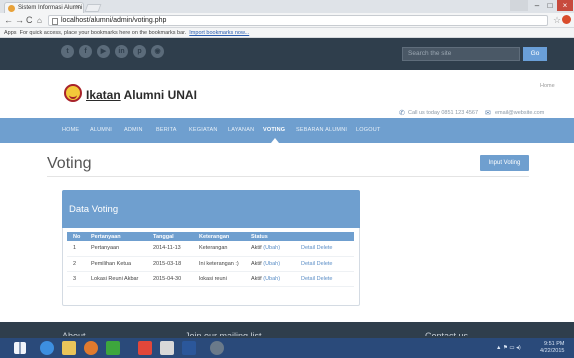  I want to click on ie-icon, so click(47, 348).